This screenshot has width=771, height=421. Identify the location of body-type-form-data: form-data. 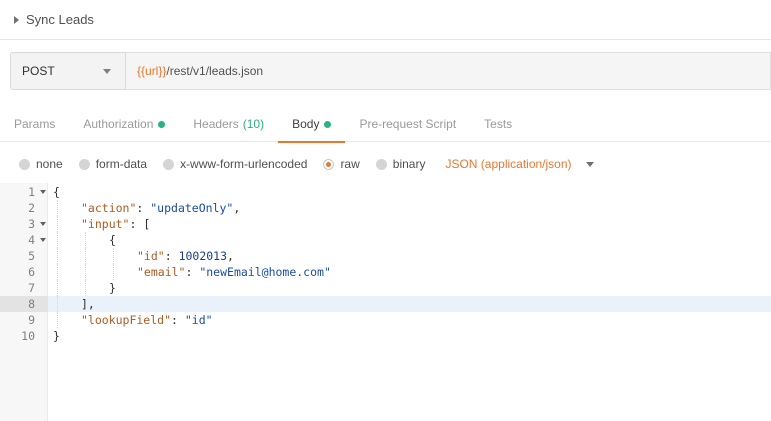
(113, 164).